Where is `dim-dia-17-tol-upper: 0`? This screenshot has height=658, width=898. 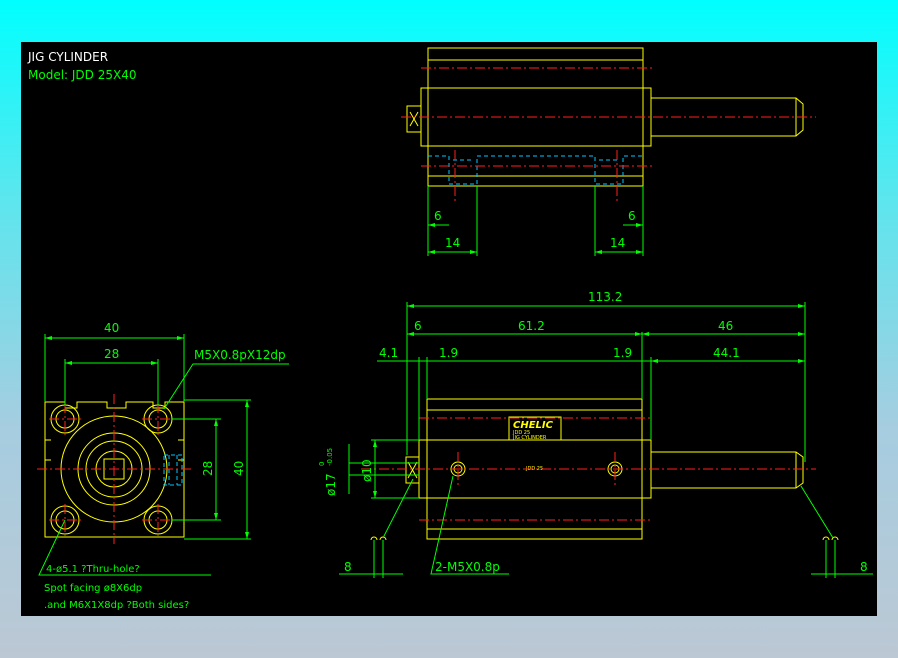
dim-dia-17-tol-upper: 0 is located at coordinates (322, 464).